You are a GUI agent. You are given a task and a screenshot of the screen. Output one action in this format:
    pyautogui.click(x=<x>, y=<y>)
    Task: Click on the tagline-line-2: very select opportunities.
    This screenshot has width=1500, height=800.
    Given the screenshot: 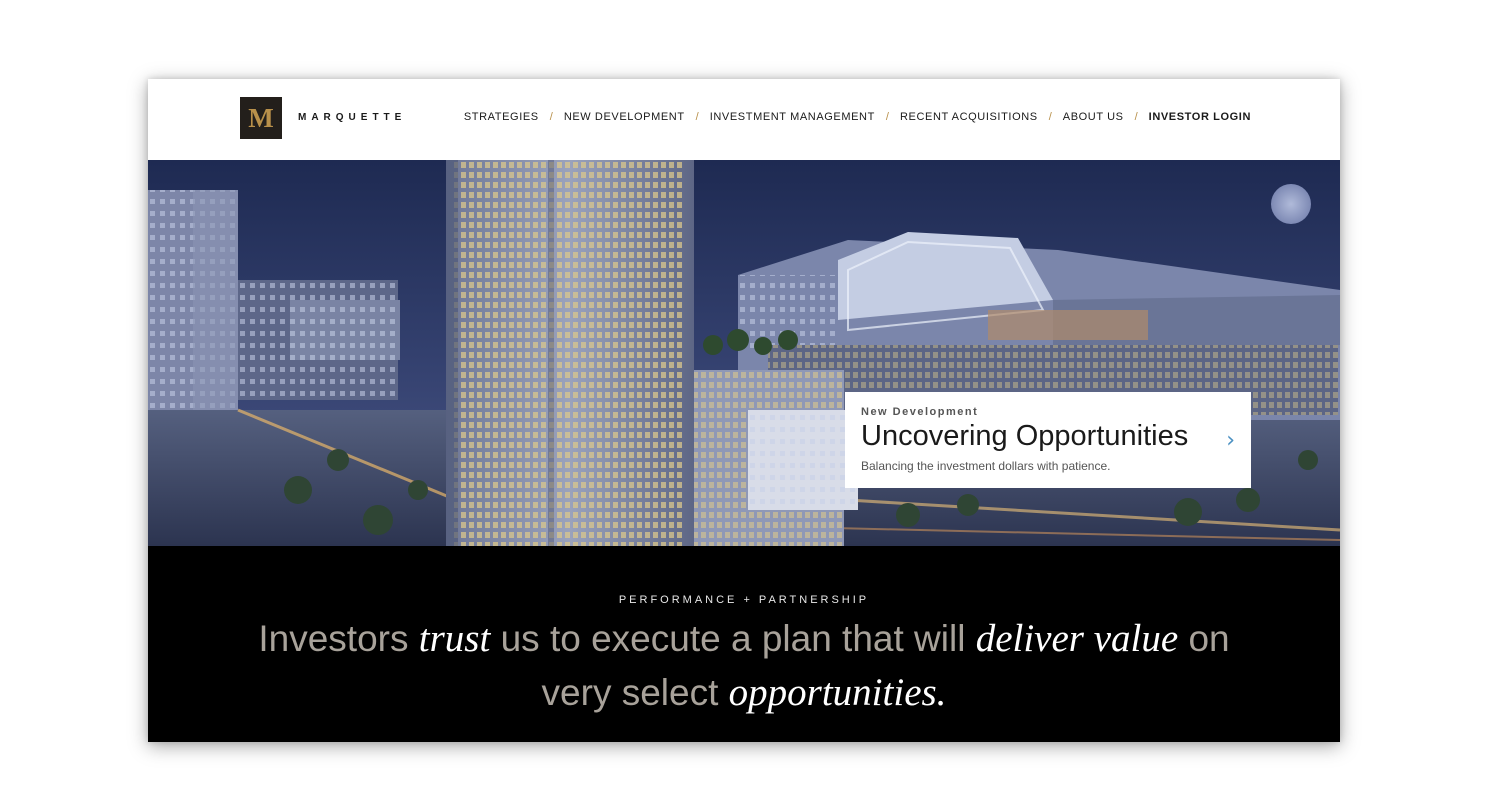 What is the action you would take?
    pyautogui.click(x=744, y=692)
    